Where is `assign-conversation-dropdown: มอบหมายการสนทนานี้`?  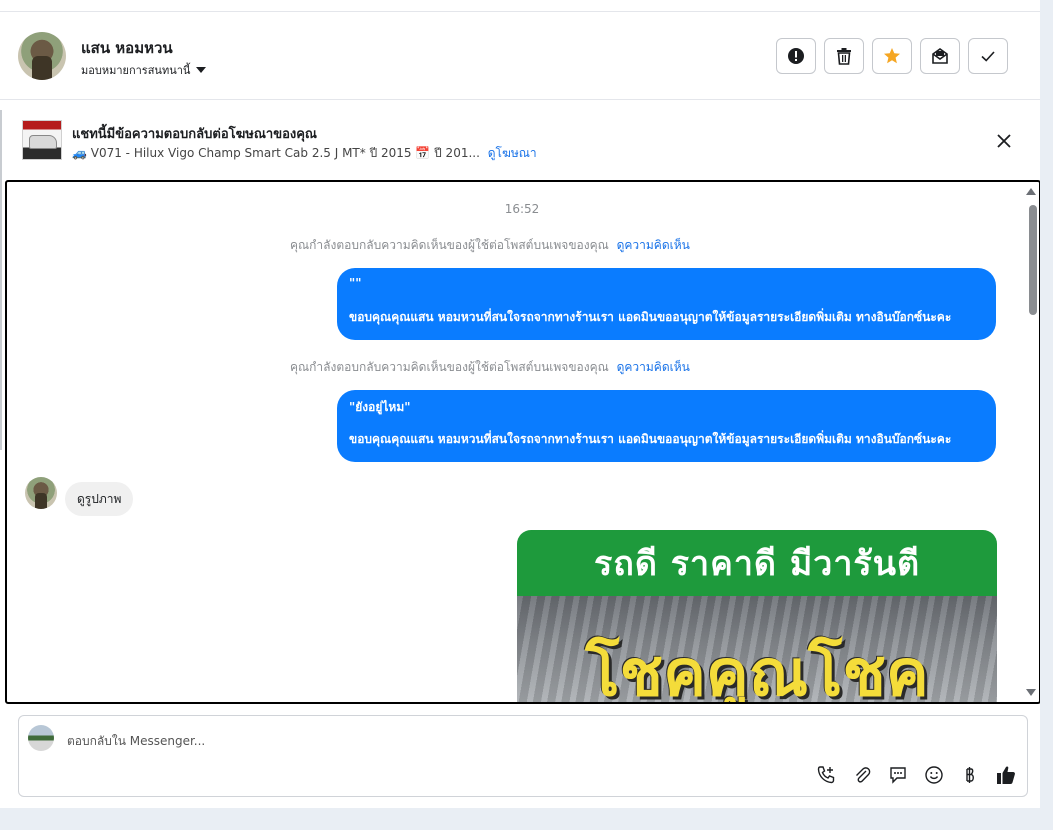 assign-conversation-dropdown: มอบหมายการสนทนานี้ is located at coordinates (144, 70).